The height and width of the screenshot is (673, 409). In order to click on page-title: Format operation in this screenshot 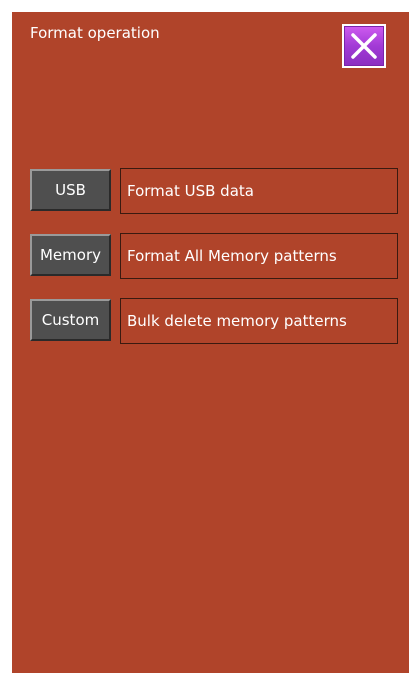, I will do `click(95, 33)`.